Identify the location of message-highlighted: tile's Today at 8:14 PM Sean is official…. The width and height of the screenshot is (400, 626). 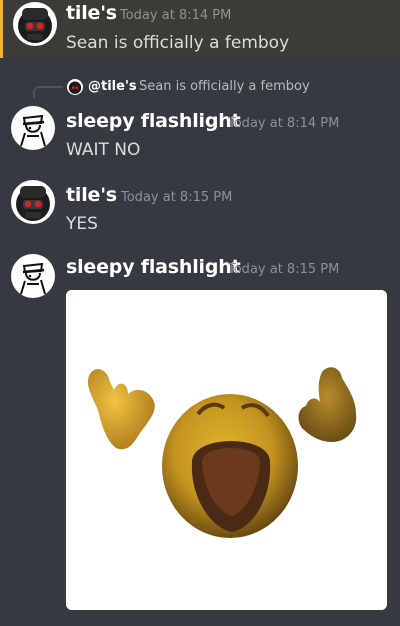
(200, 29).